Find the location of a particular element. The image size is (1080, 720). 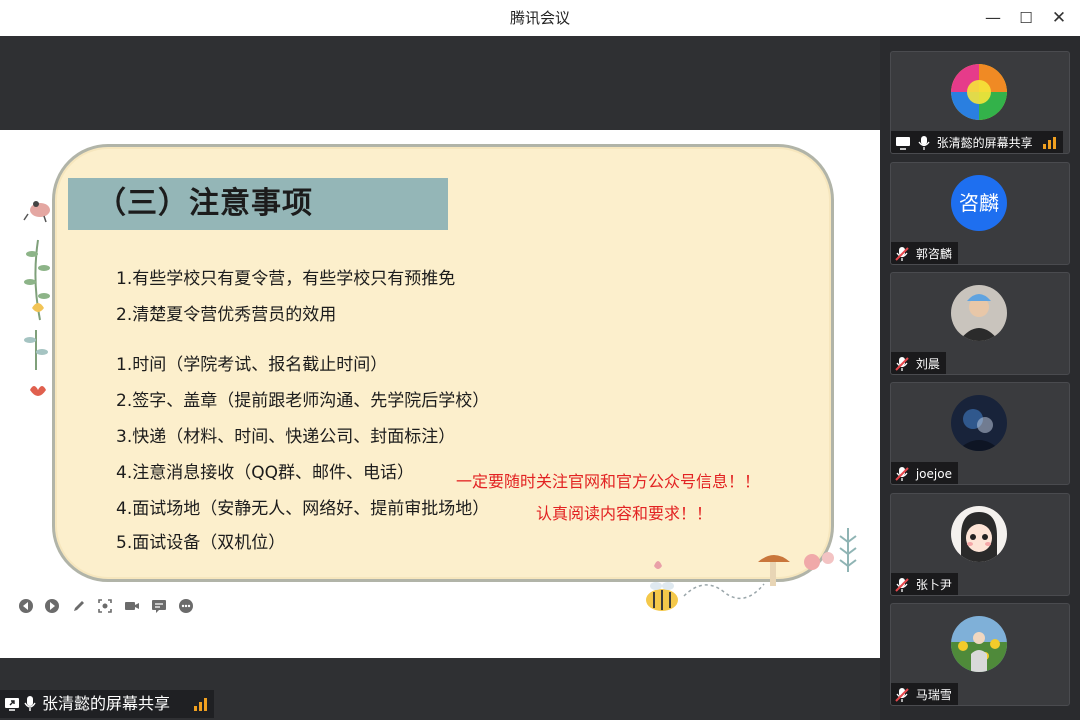

participant-tile: 马瑞雪 is located at coordinates (980, 654).